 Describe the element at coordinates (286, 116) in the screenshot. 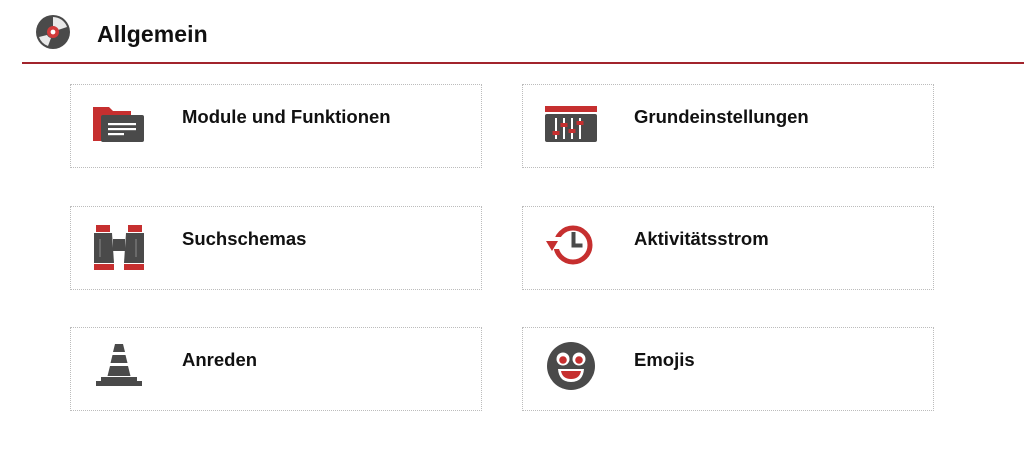

I see `card-label: Module und Funktionen` at that location.